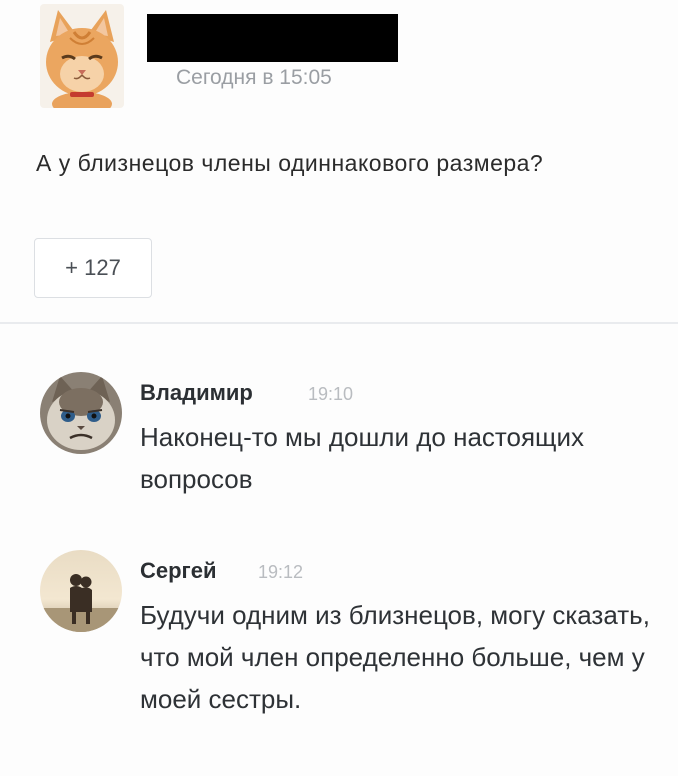 The image size is (678, 776). What do you see at coordinates (339, 323) in the screenshot?
I see `divider` at bounding box center [339, 323].